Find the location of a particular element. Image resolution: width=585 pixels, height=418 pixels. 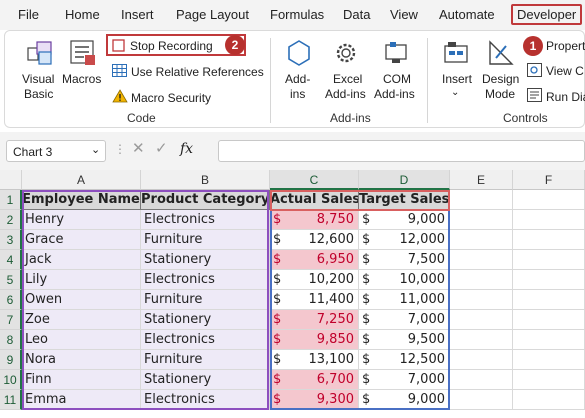

actual-sales-cell: $6,950 is located at coordinates (314, 260).